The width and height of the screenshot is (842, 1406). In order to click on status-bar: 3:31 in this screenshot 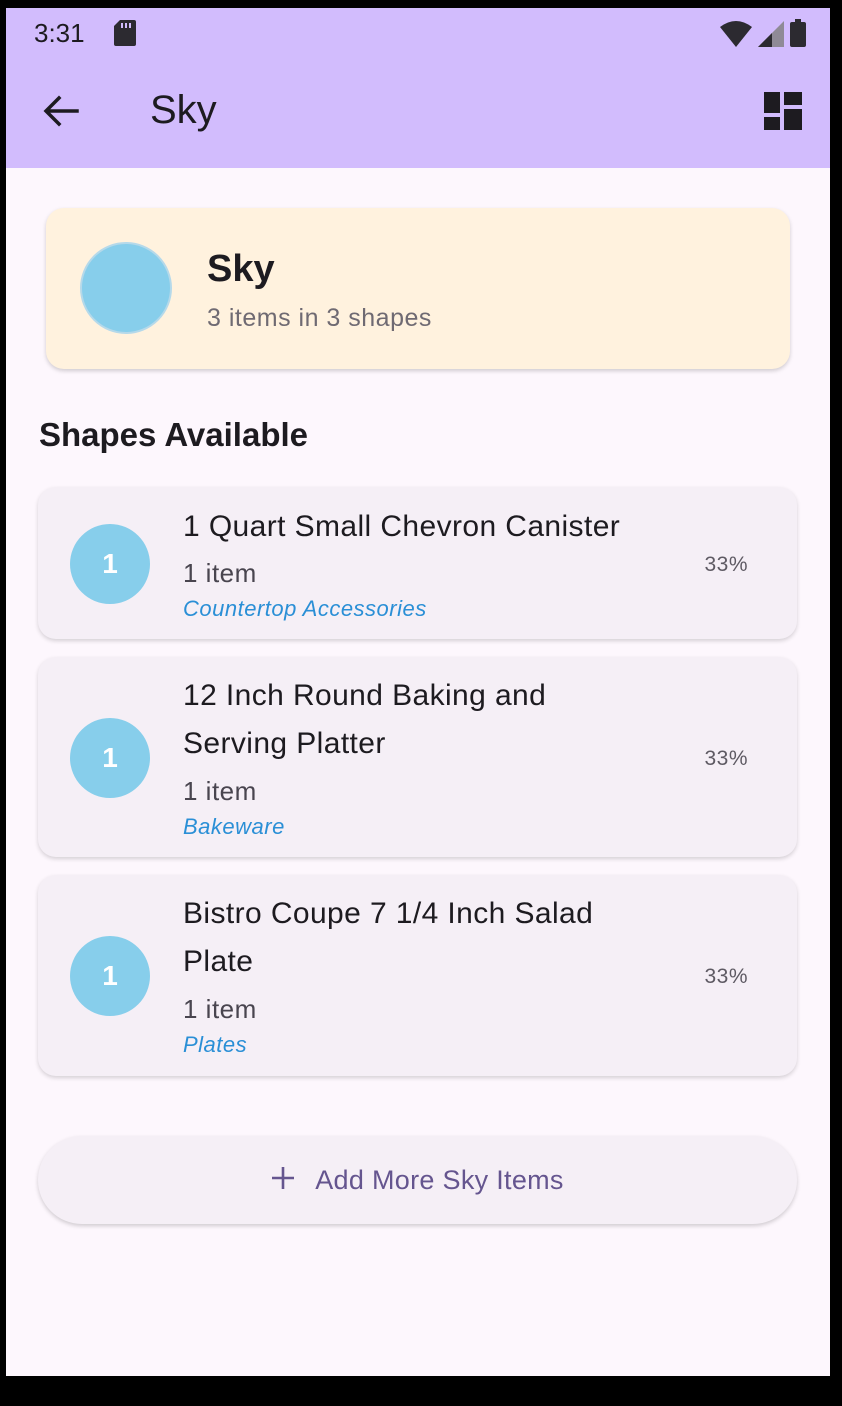, I will do `click(418, 33)`.